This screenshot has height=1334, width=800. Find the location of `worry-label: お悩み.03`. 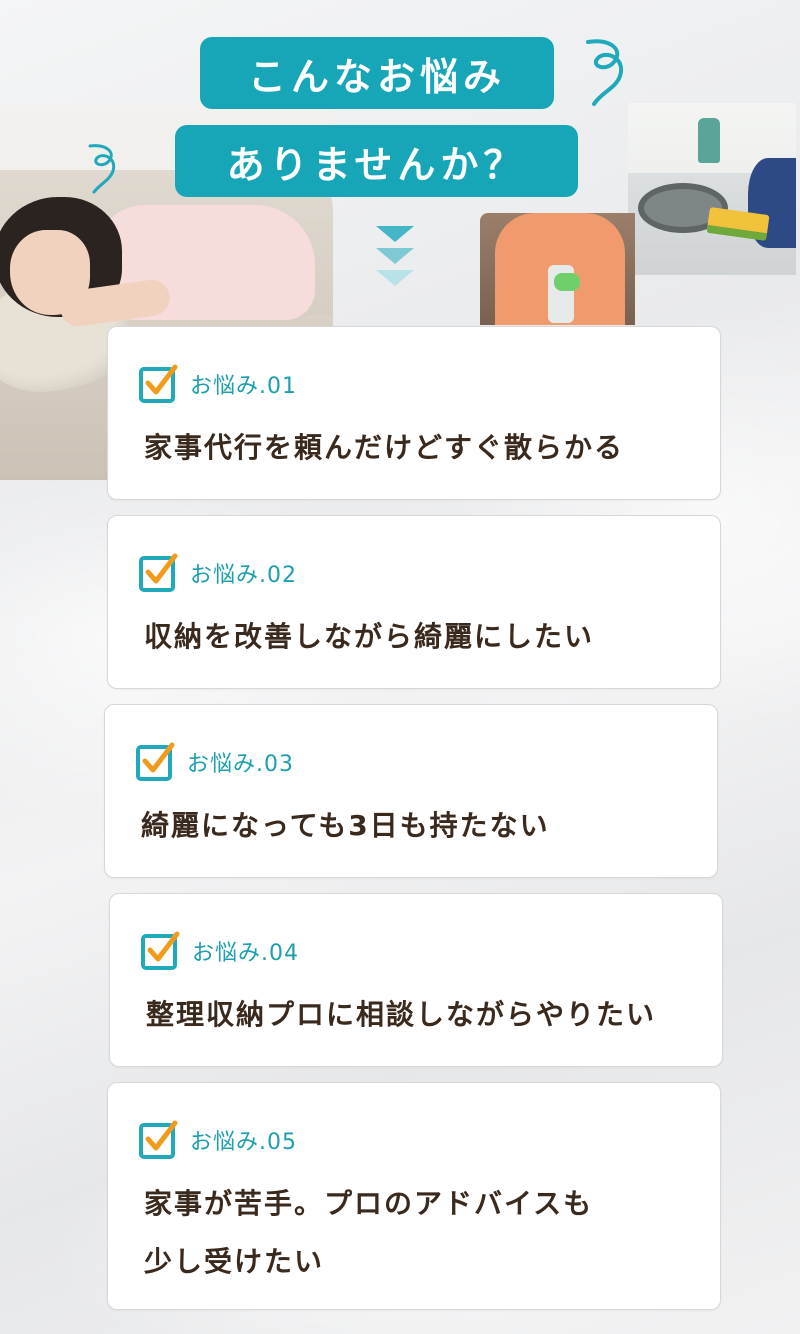

worry-label: お悩み.03 is located at coordinates (214, 762).